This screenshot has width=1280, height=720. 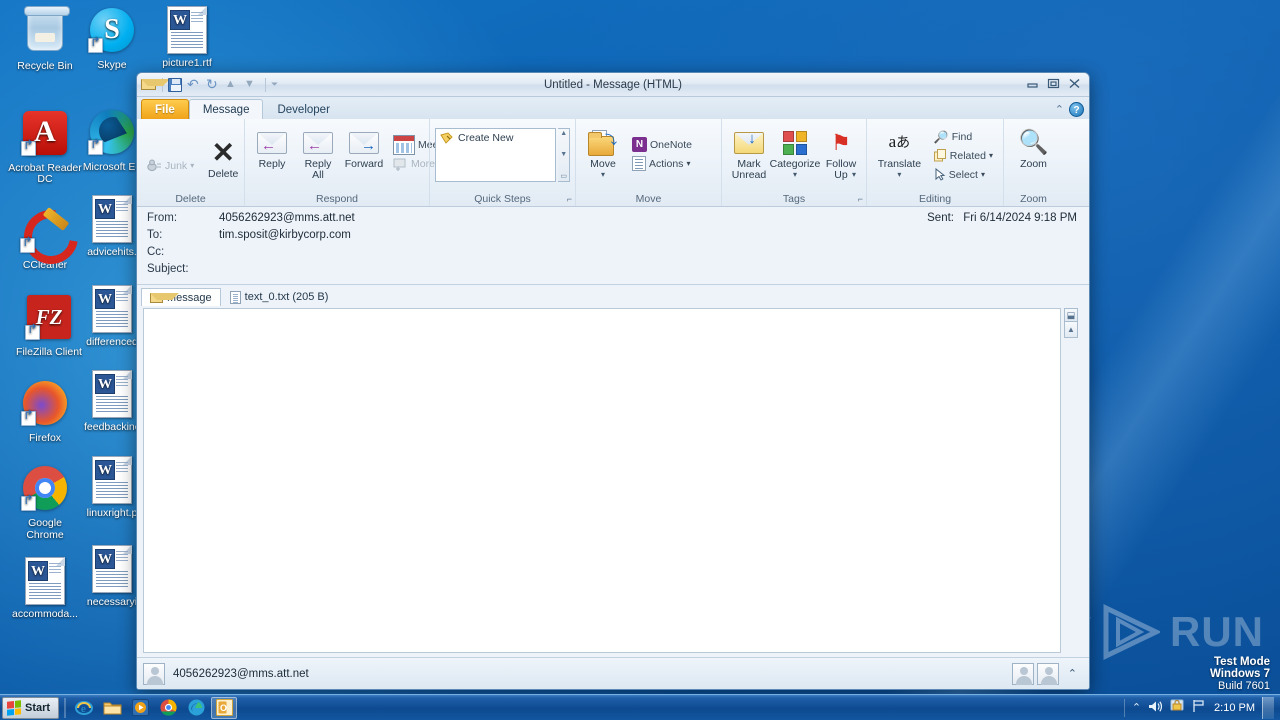 What do you see at coordinates (1076, 109) in the screenshot?
I see `help-icon: ?` at bounding box center [1076, 109].